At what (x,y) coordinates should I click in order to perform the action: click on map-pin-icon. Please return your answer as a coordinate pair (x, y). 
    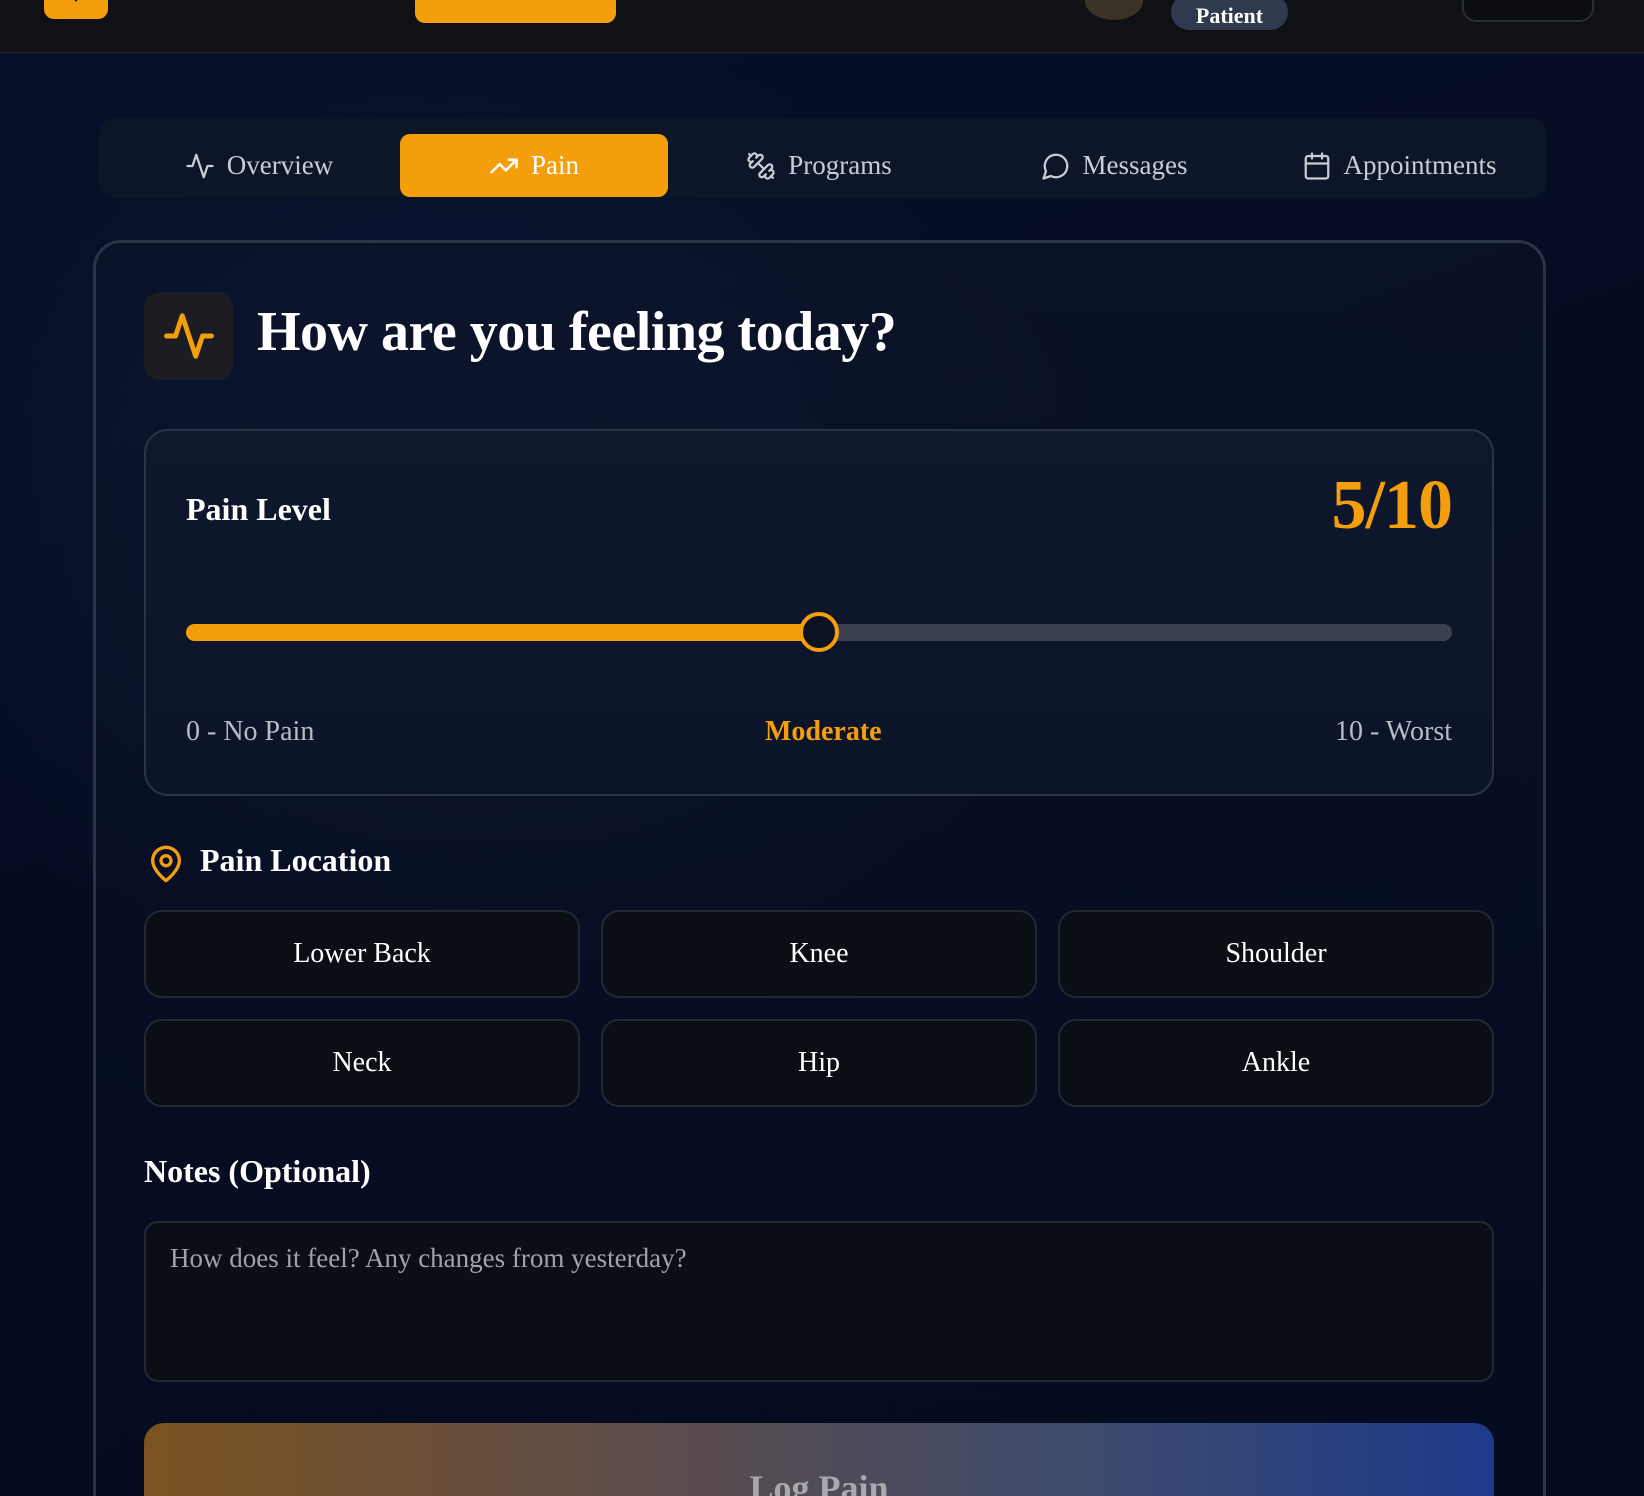
    Looking at the image, I should click on (166, 864).